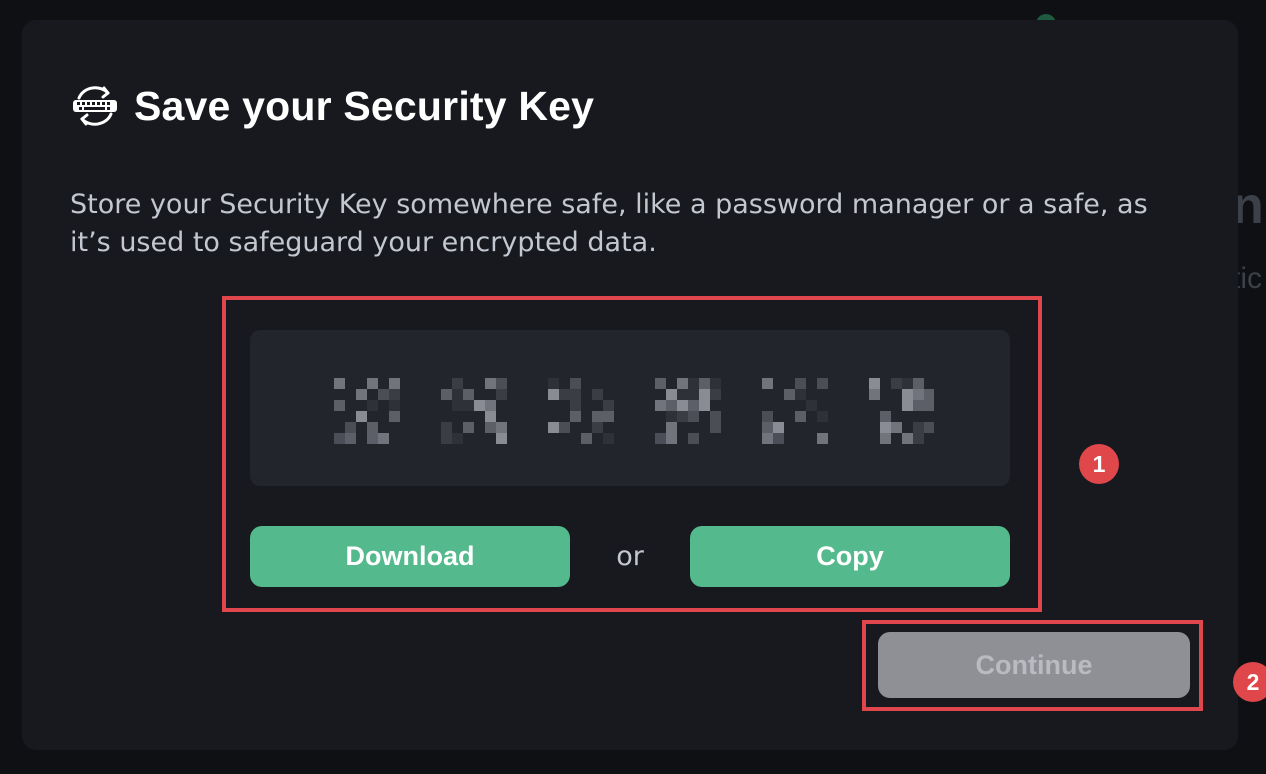  What do you see at coordinates (364, 105) in the screenshot?
I see `dialog-title: Save your Security Key` at bounding box center [364, 105].